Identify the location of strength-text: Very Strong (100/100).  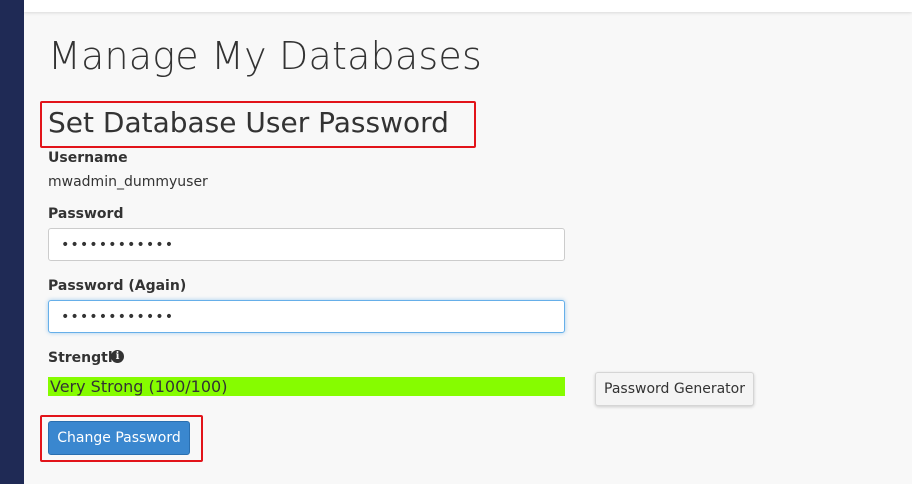
(139, 386).